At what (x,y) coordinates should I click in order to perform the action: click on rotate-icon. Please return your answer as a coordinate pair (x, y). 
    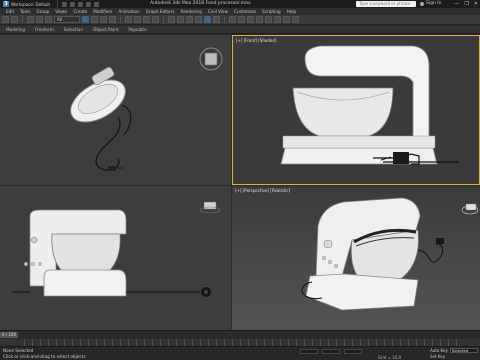
    Looking at the image, I should click on (137, 19).